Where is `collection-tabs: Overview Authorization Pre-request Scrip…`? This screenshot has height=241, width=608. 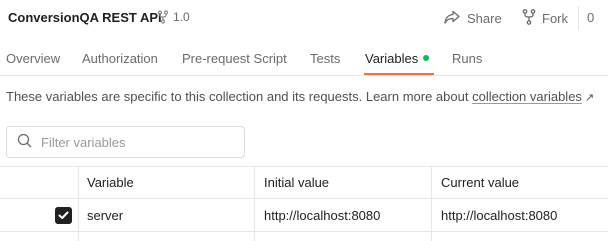 collection-tabs: Overview Authorization Pre-request Scrip… is located at coordinates (304, 58).